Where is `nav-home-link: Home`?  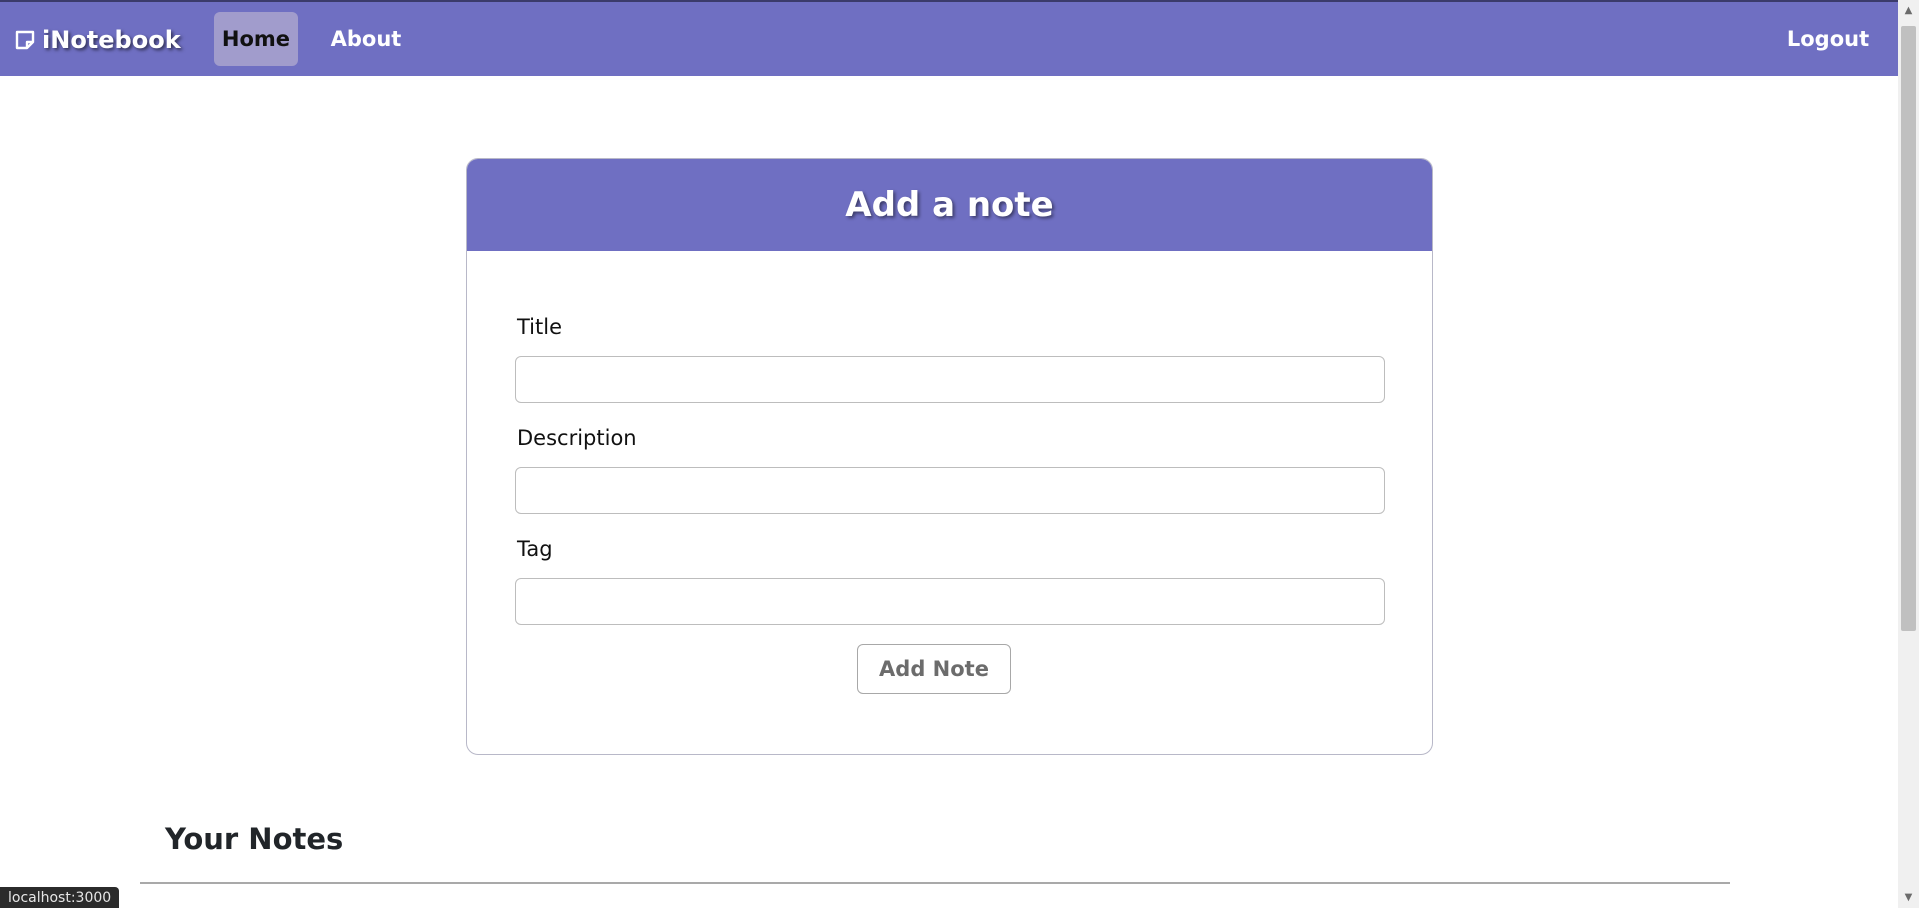 nav-home-link: Home is located at coordinates (256, 39).